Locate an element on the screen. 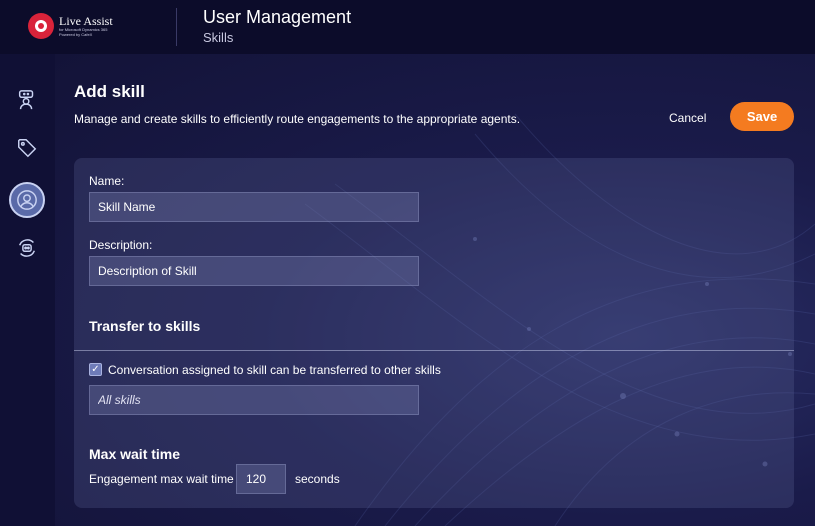  cancel-button: Cancel is located at coordinates (687, 118).